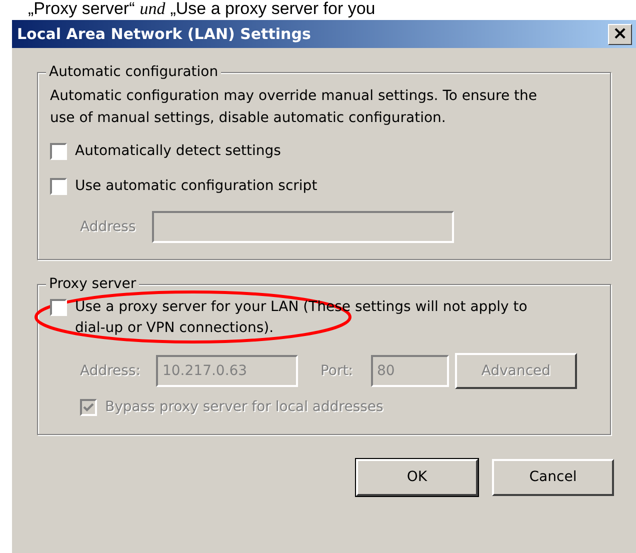 The height and width of the screenshot is (553, 636). Describe the element at coordinates (417, 477) in the screenshot. I see `ok-button: OK` at that location.